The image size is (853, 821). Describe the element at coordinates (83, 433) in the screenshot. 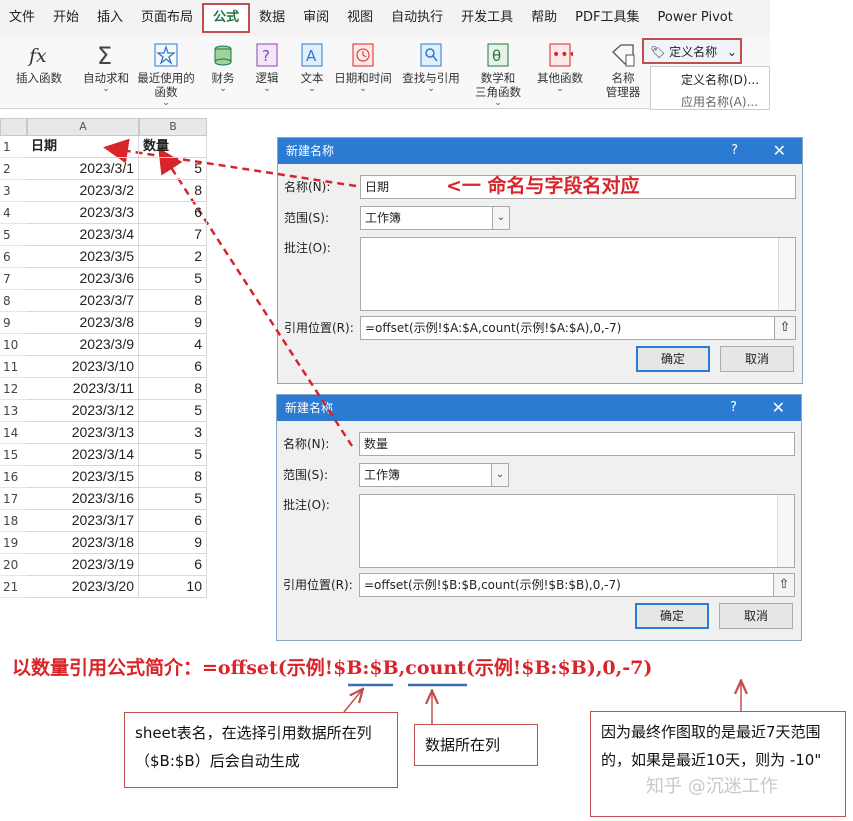

I see `cell-date: 2023/3/13` at that location.